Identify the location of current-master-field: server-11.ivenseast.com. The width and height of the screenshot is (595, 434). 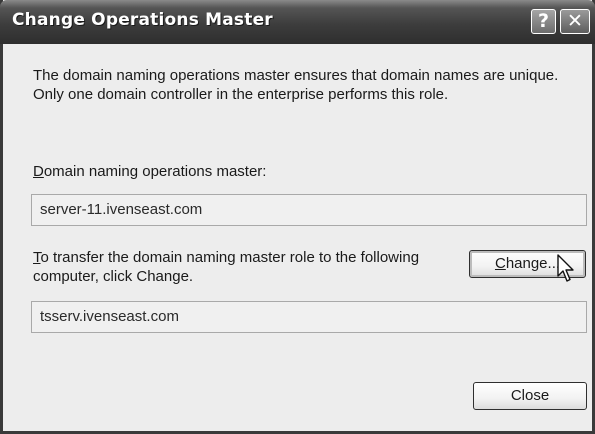
(309, 210).